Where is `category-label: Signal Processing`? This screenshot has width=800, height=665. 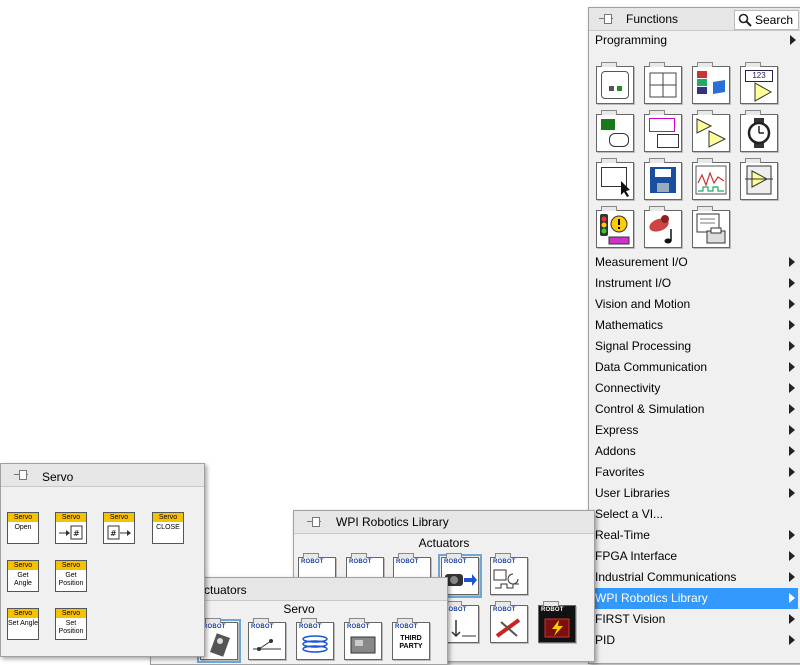 category-label: Signal Processing is located at coordinates (643, 346).